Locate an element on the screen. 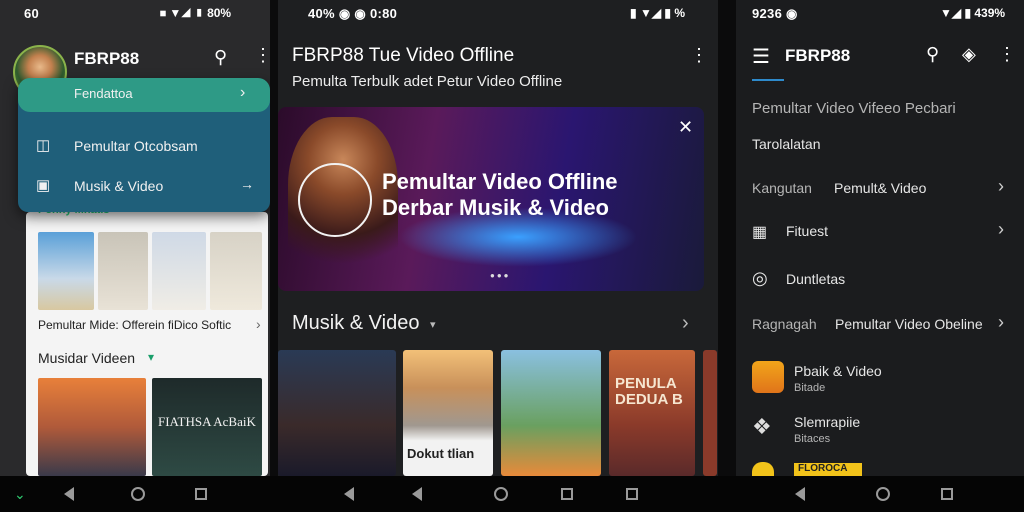 The width and height of the screenshot is (1024, 512). menu-item-label: Pemultar Otcobsam is located at coordinates (136, 146).